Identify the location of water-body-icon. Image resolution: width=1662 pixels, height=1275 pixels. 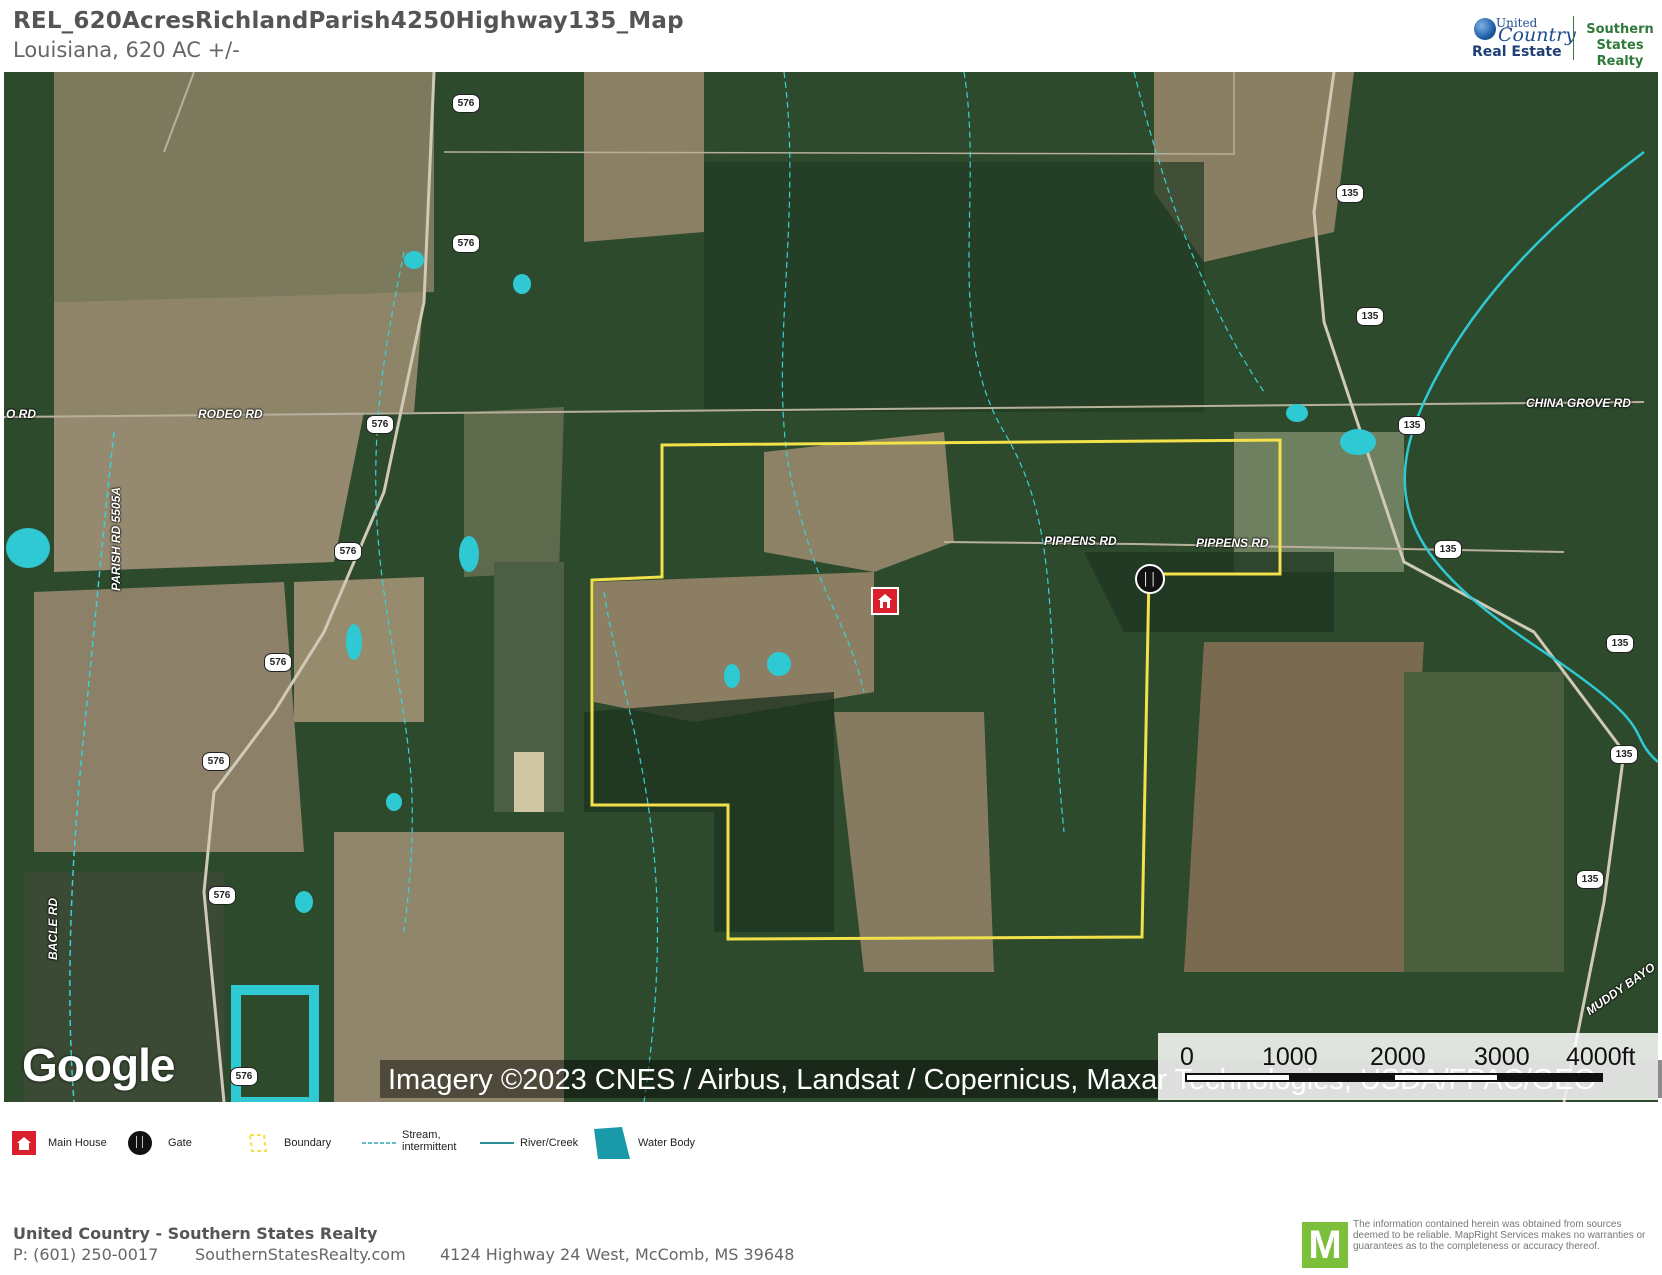
(612, 1143).